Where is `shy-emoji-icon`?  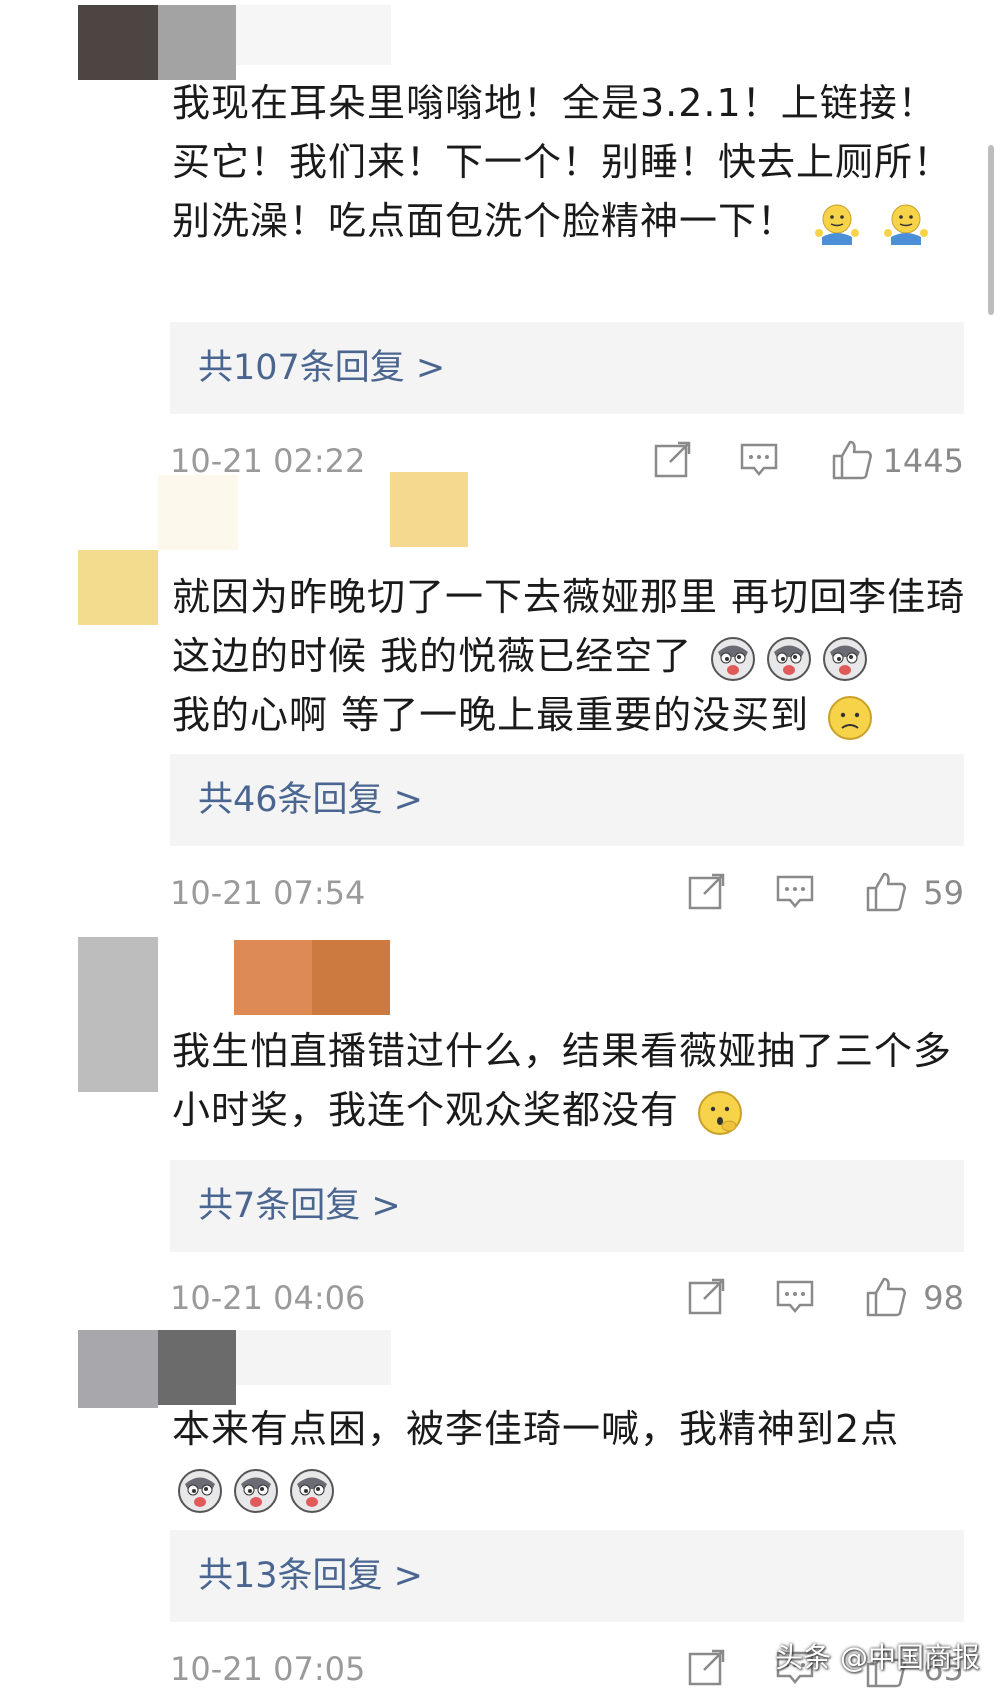 shy-emoji-icon is located at coordinates (720, 1113).